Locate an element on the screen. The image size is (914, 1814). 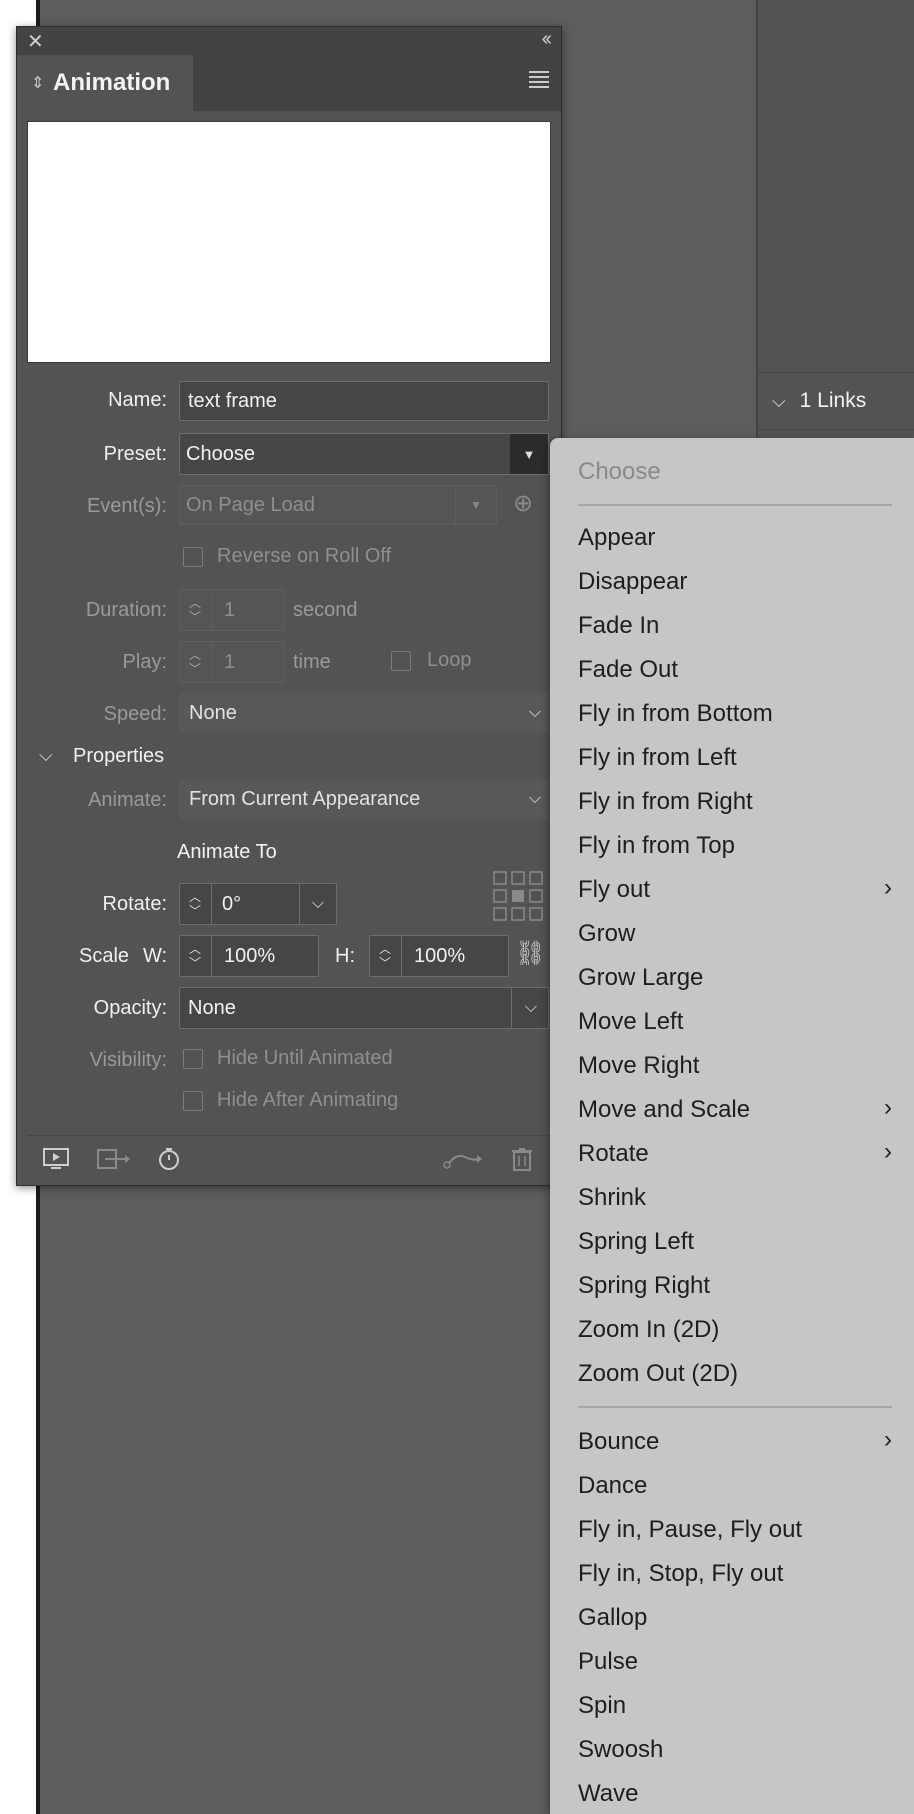
event-add-icon: ⊕ is located at coordinates (523, 503).